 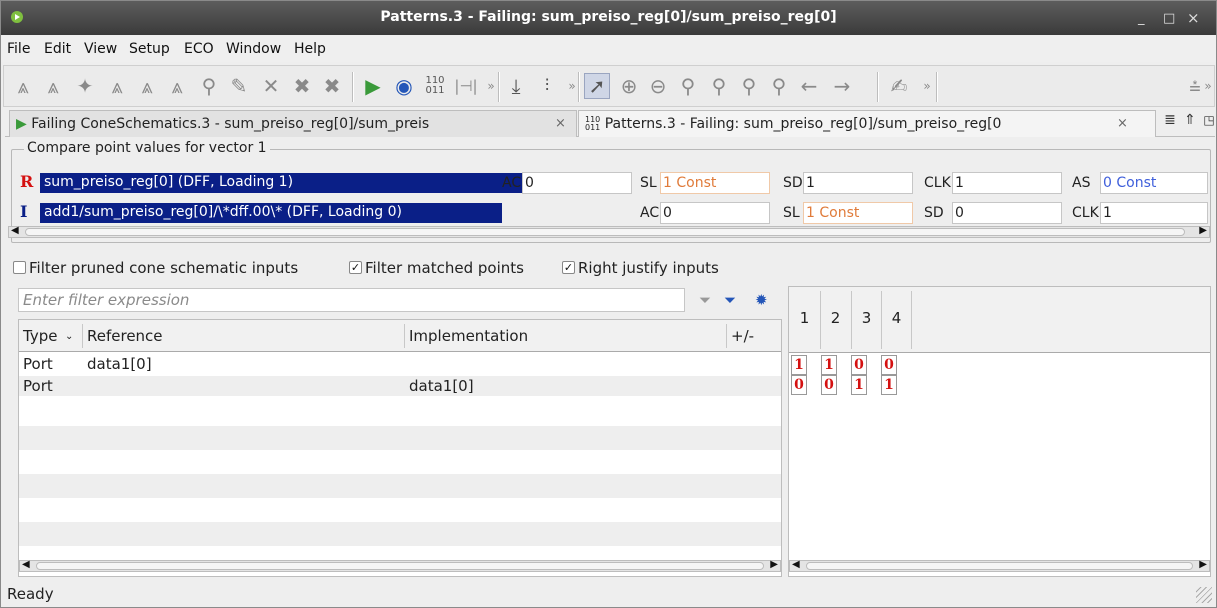 I want to click on zoom-fit-icon: ⚲, so click(x=688, y=86).